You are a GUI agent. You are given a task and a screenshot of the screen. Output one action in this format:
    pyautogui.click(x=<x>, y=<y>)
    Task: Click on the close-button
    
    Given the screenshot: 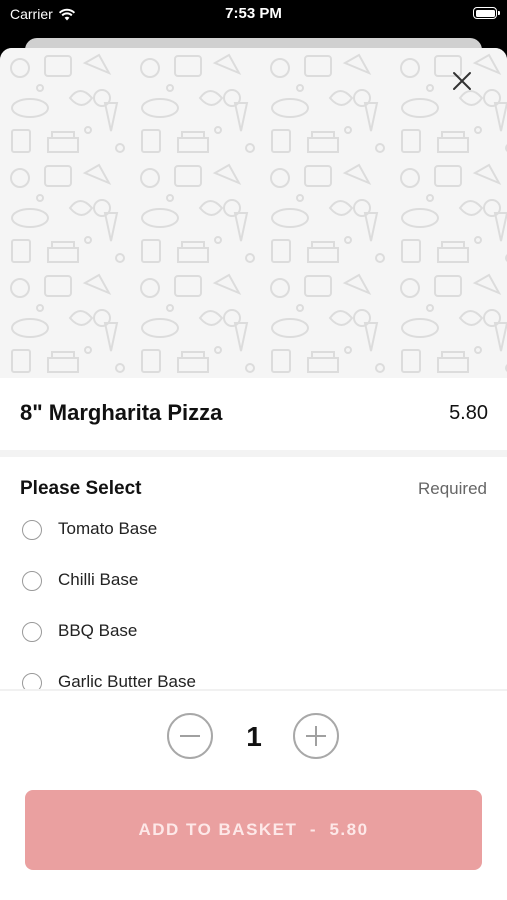 What is the action you would take?
    pyautogui.click(x=462, y=81)
    